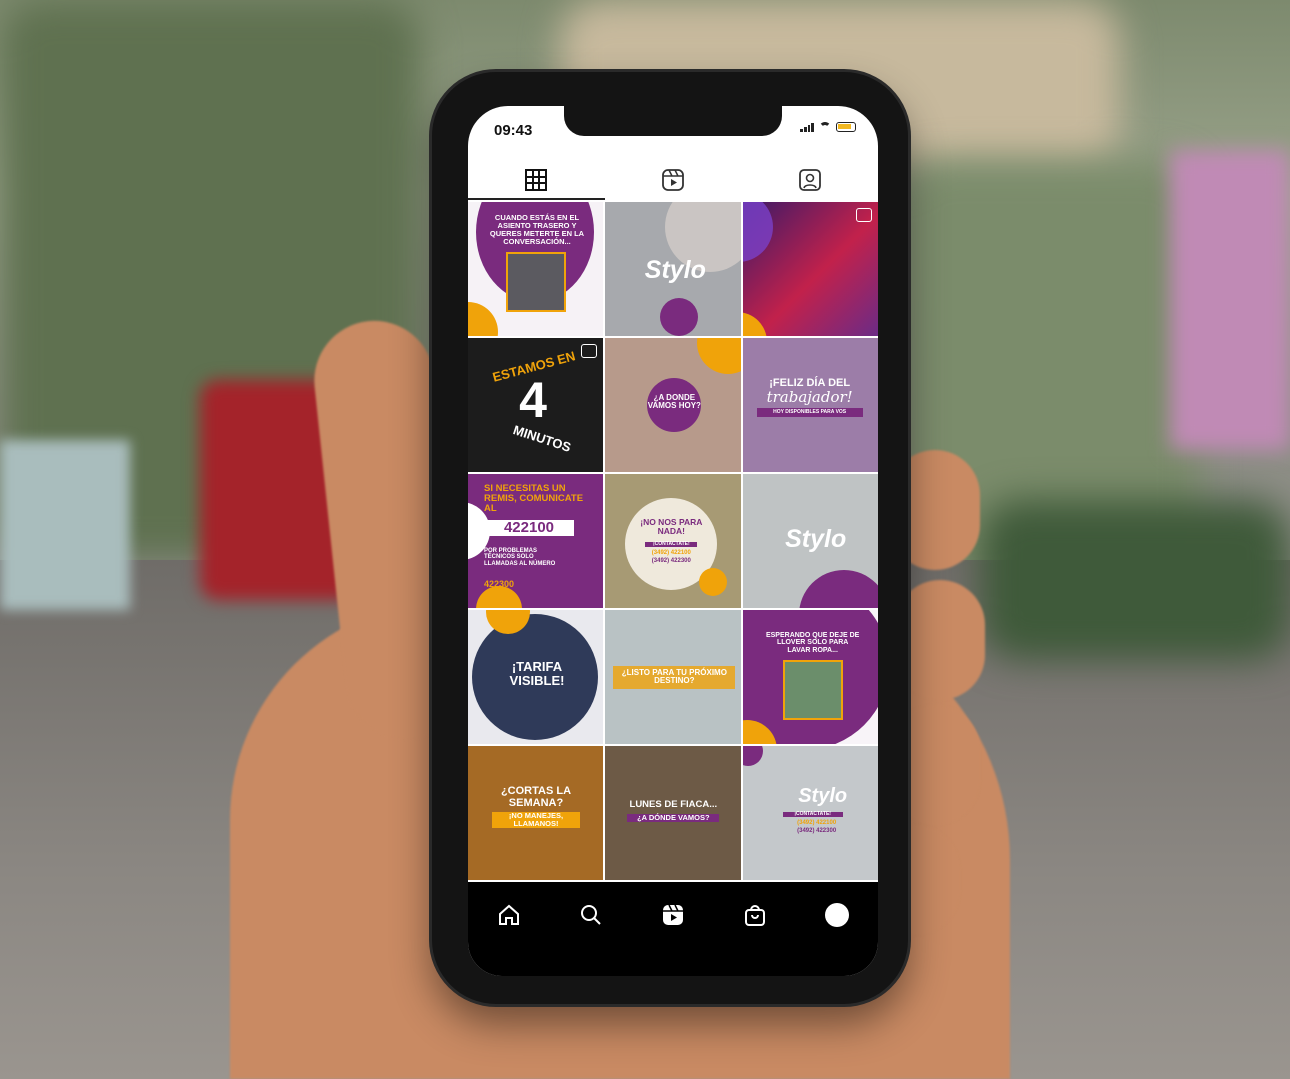  What do you see at coordinates (809, 413) in the screenshot?
I see `post-caption: HOY DISPONIBLES PARA VOS` at bounding box center [809, 413].